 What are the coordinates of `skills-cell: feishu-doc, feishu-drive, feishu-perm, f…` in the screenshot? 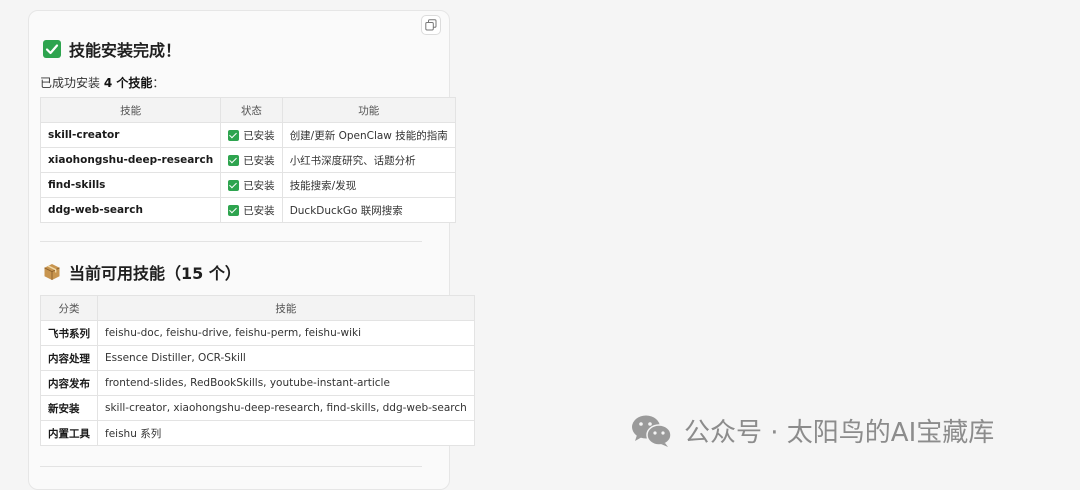 It's located at (286, 333).